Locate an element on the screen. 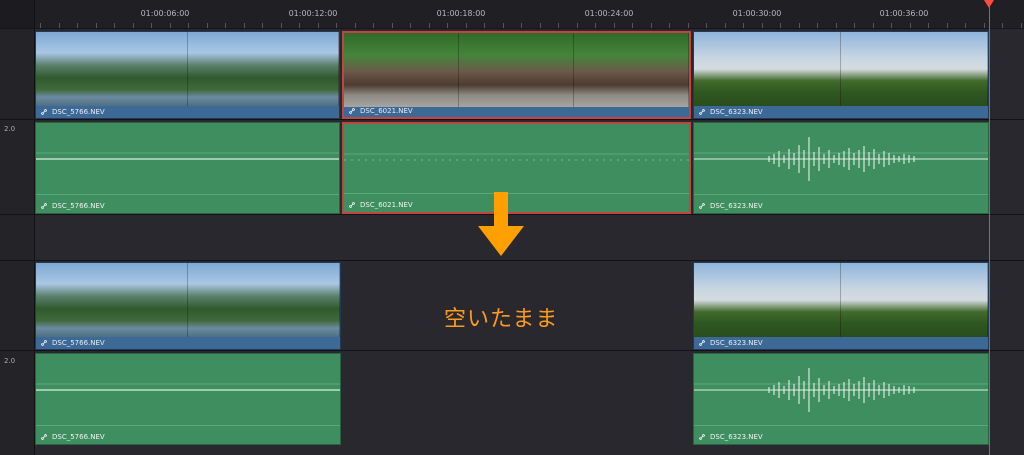  timecode-label: 01:00:18:00 is located at coordinates (461, 13).